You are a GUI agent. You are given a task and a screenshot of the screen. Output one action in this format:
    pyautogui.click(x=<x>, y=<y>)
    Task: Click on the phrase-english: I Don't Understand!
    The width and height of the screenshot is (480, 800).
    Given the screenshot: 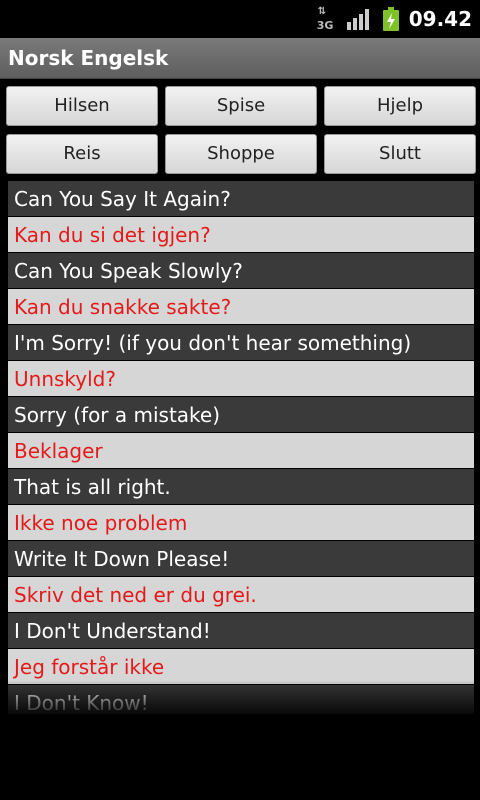 What is the action you would take?
    pyautogui.click(x=241, y=631)
    